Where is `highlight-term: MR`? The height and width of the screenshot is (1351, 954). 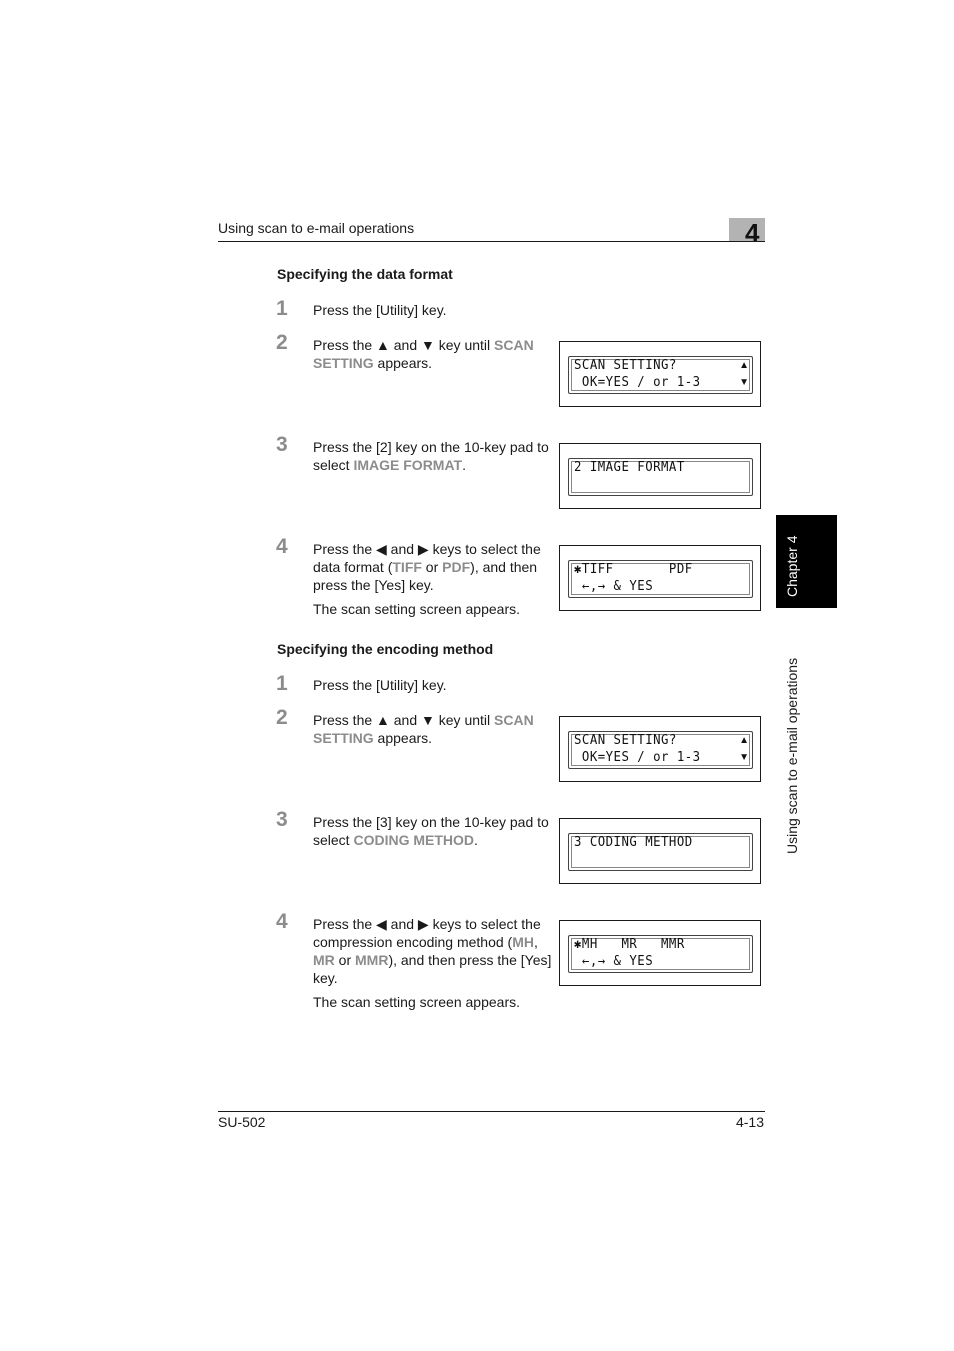
highlight-term: MR is located at coordinates (324, 960).